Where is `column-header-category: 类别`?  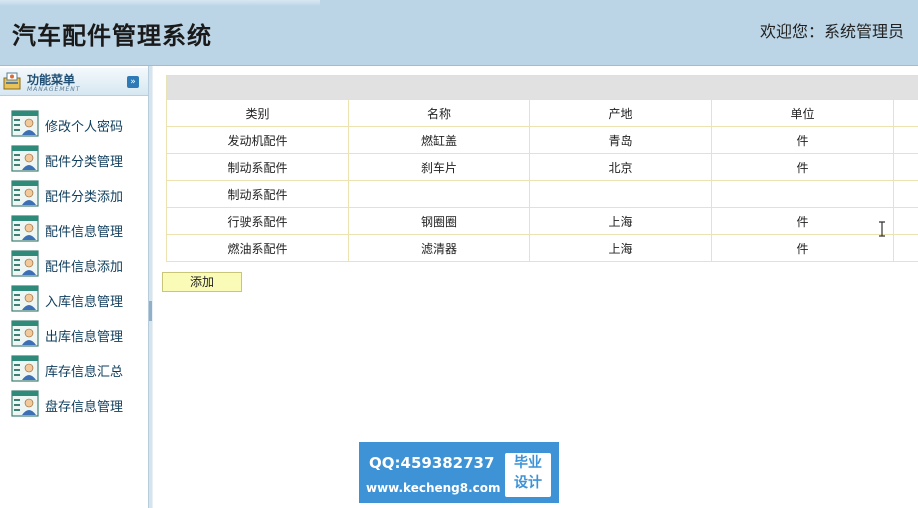
column-header-category: 类别 is located at coordinates (257, 113).